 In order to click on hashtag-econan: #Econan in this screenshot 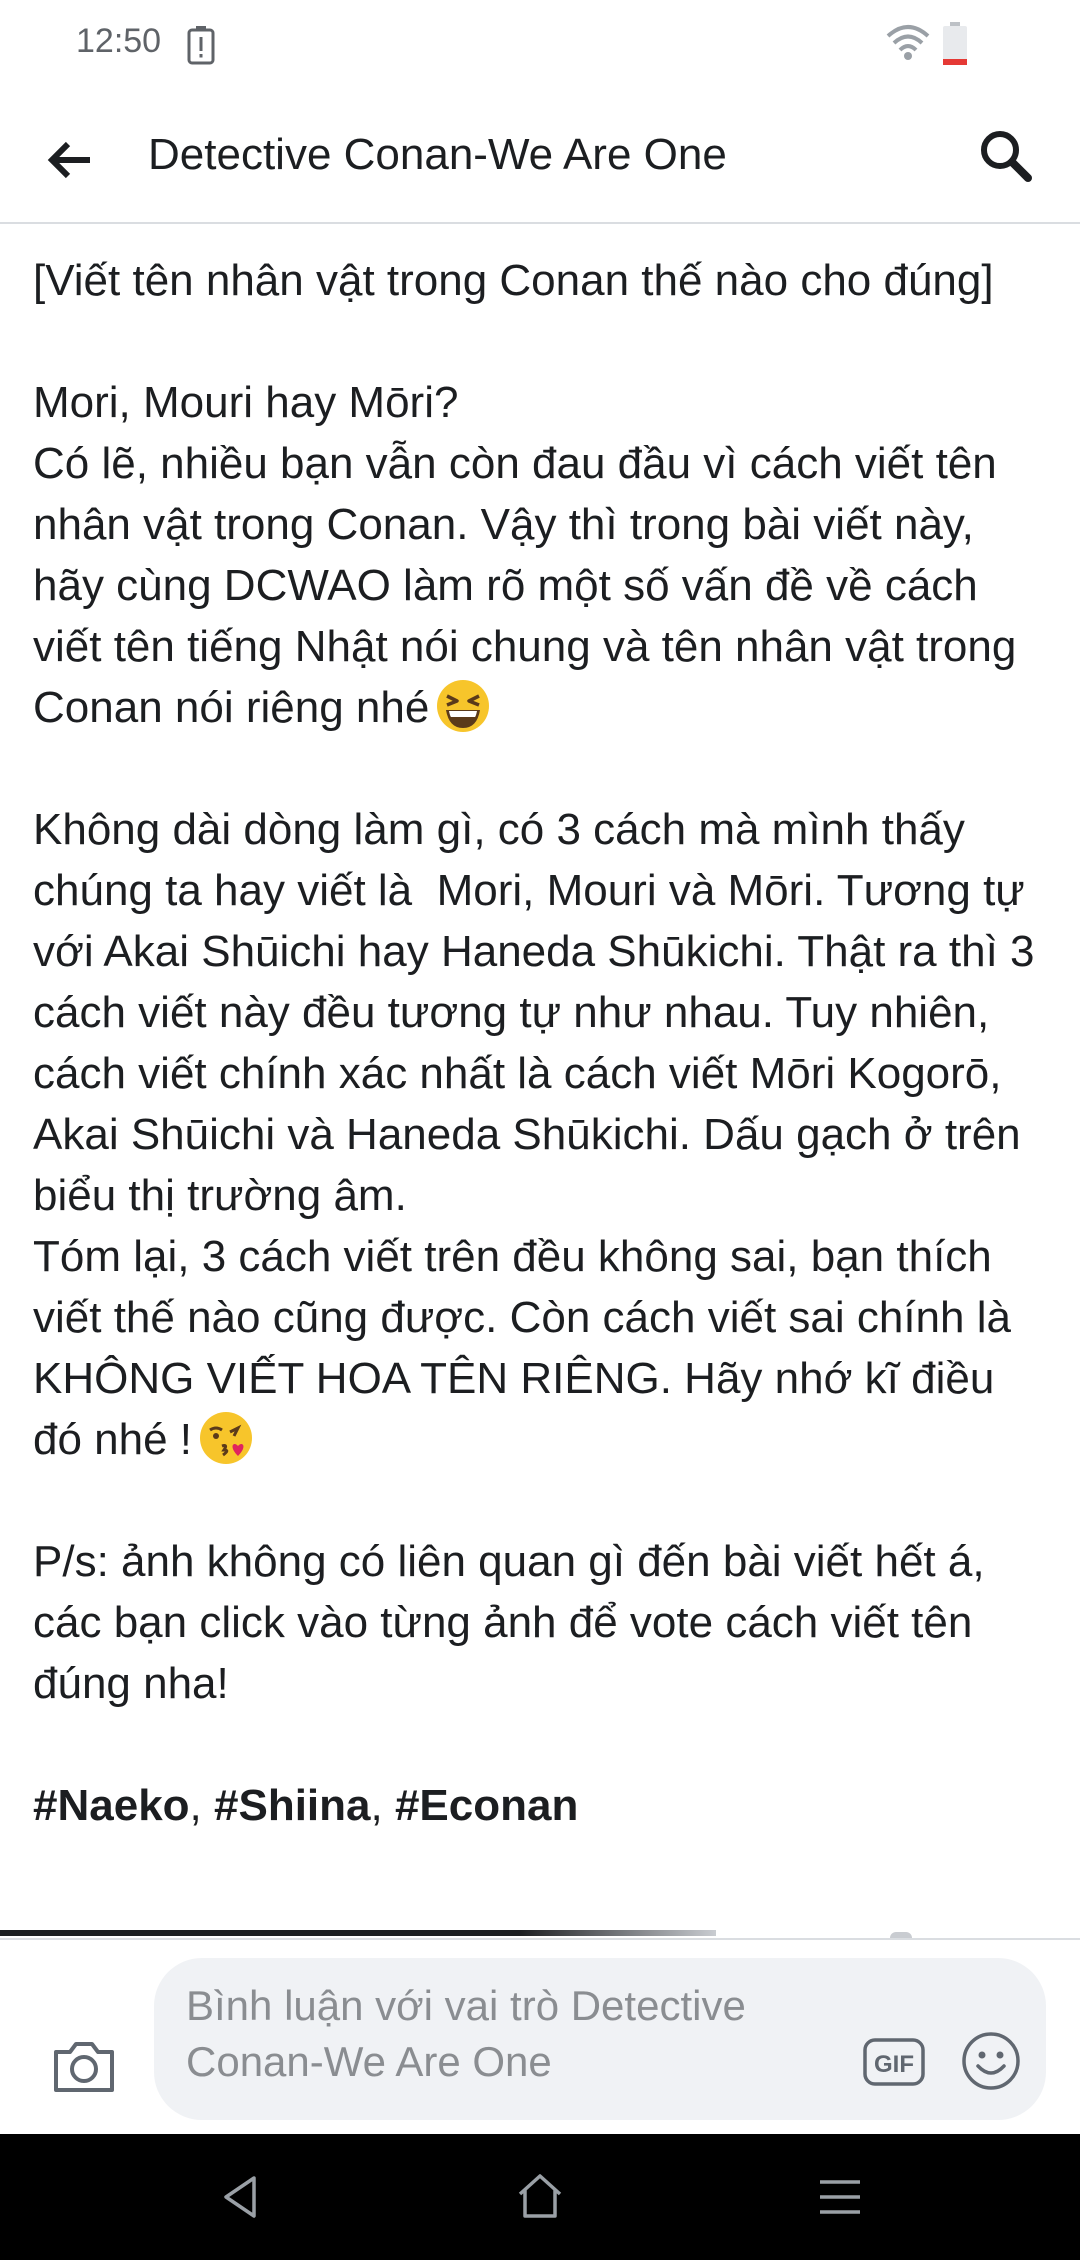, I will do `click(486, 1805)`.